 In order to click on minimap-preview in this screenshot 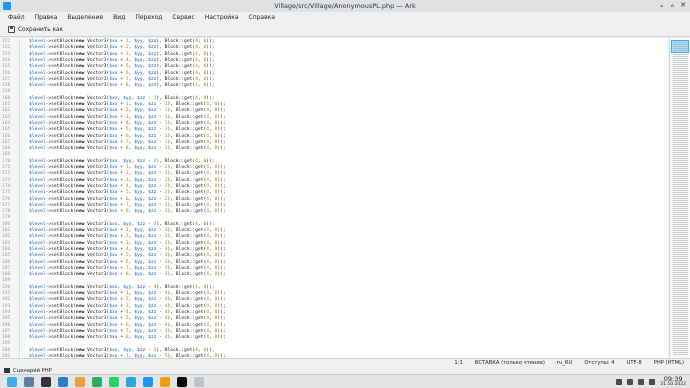, I will do `click(680, 197)`.